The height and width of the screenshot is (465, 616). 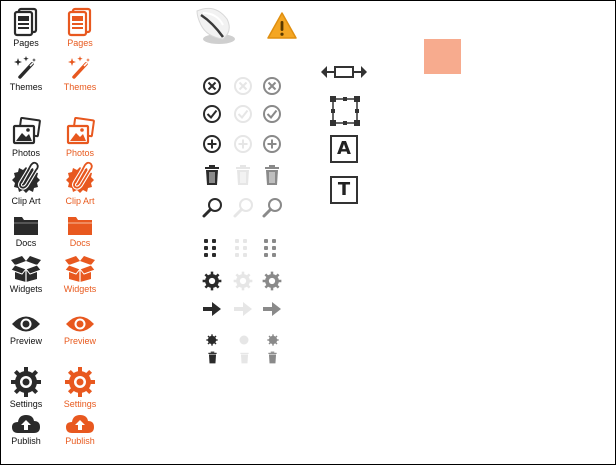 I want to click on nav-settings-orange: Settings, so click(x=80, y=388).